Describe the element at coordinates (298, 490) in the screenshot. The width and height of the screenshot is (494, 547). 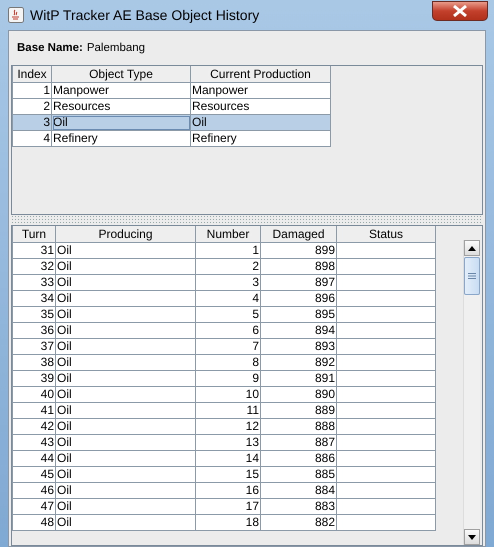
I see `table-cell: 884` at that location.